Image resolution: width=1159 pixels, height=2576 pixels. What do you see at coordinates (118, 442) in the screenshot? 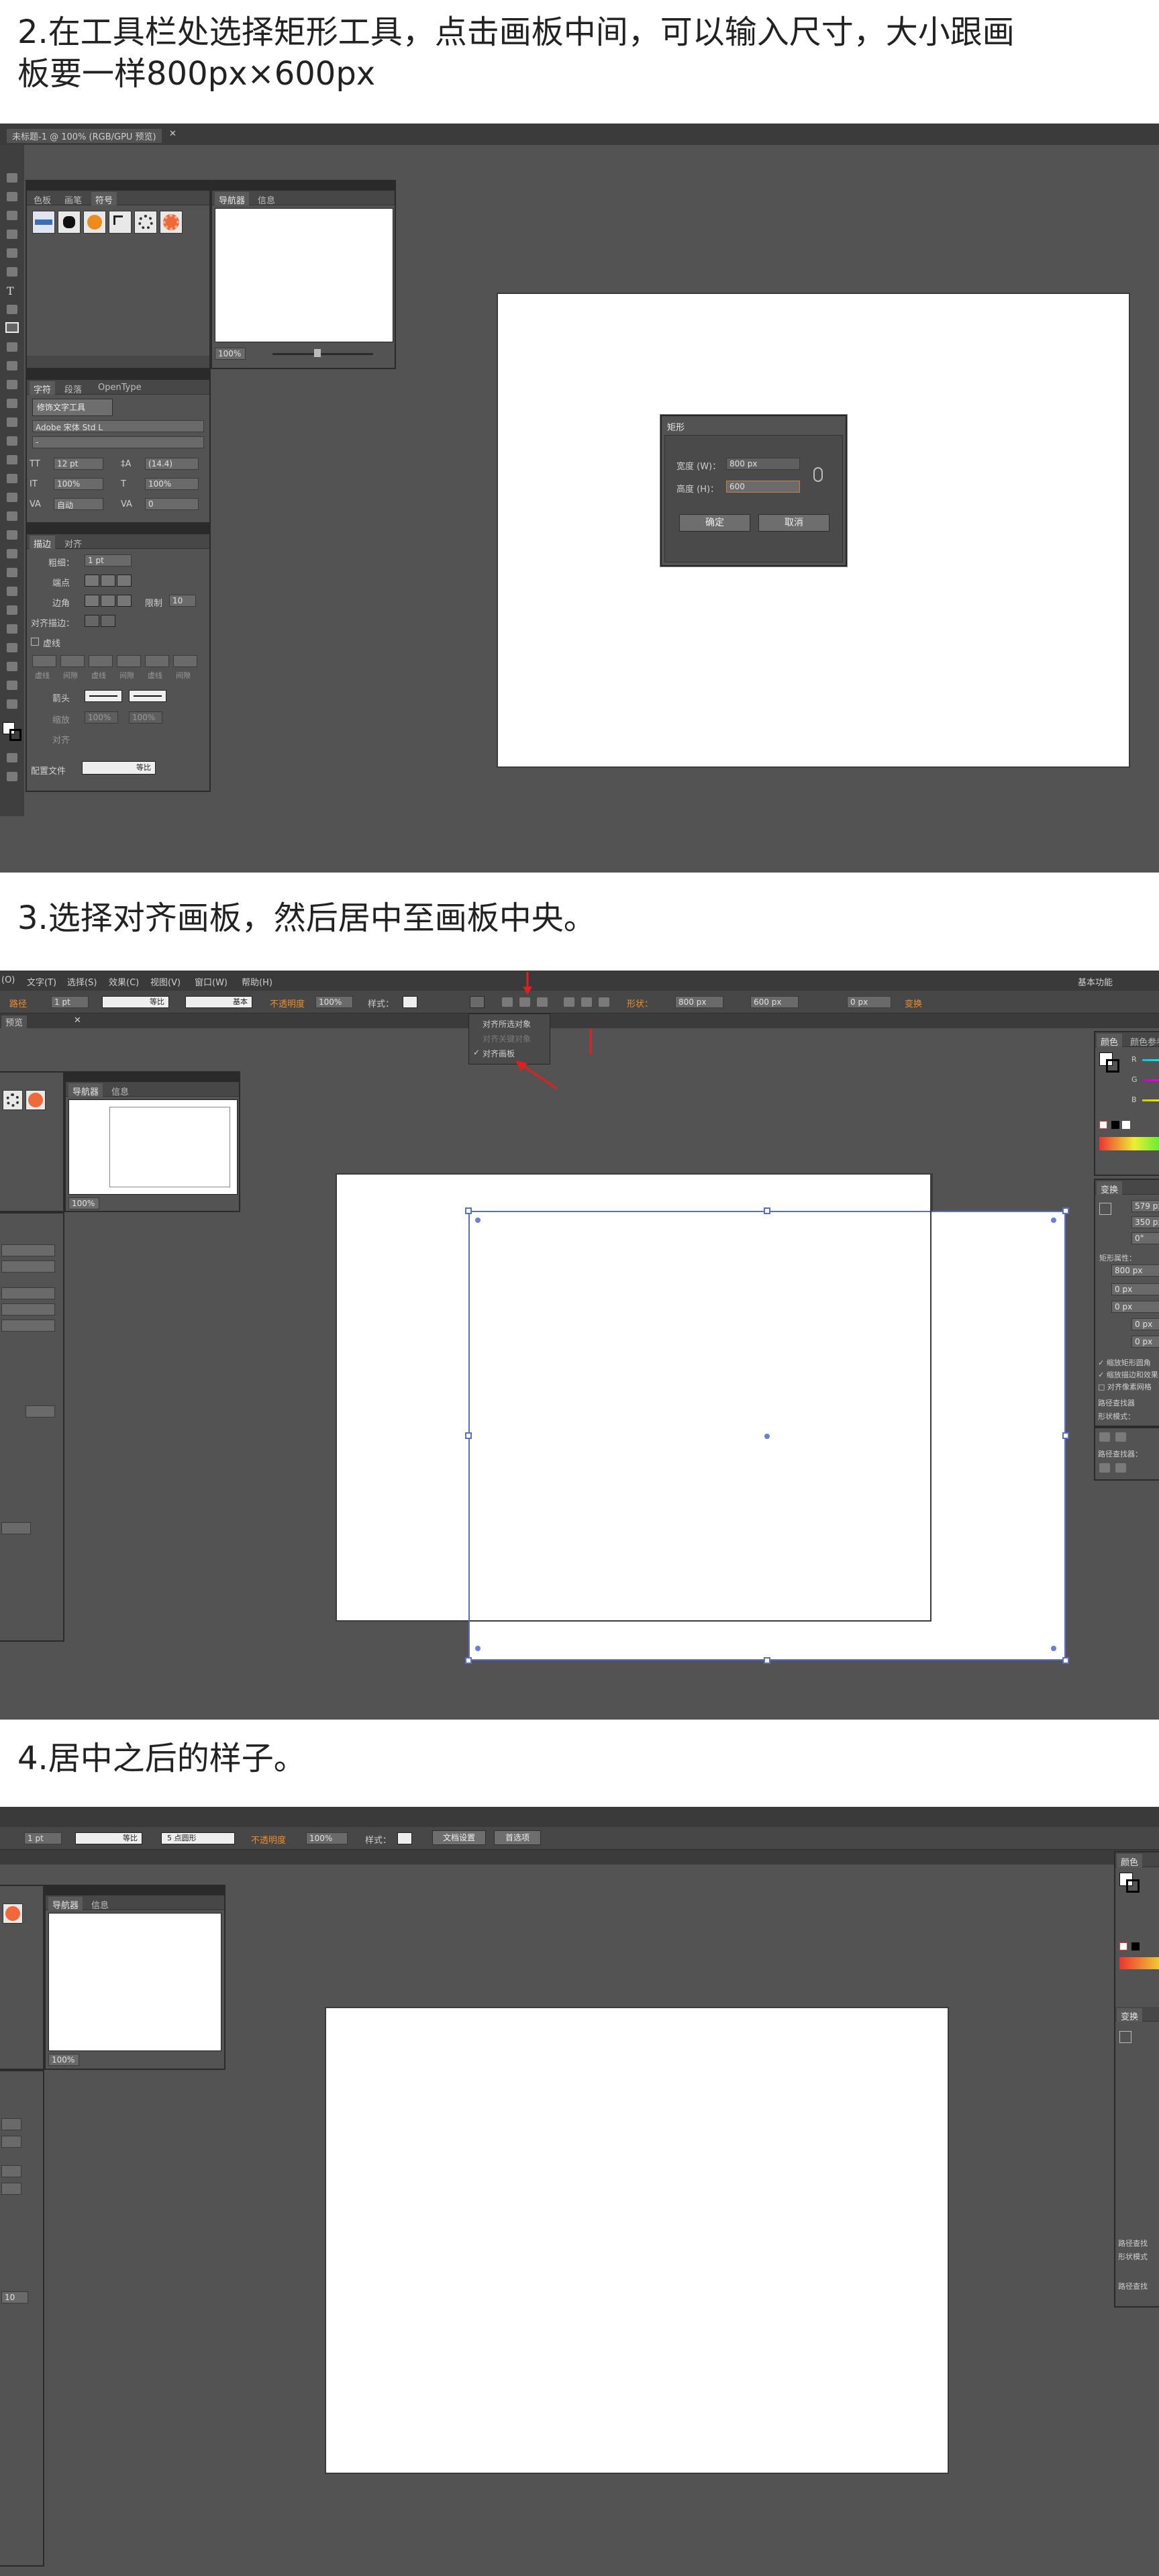
I see `font-style-select: -` at bounding box center [118, 442].